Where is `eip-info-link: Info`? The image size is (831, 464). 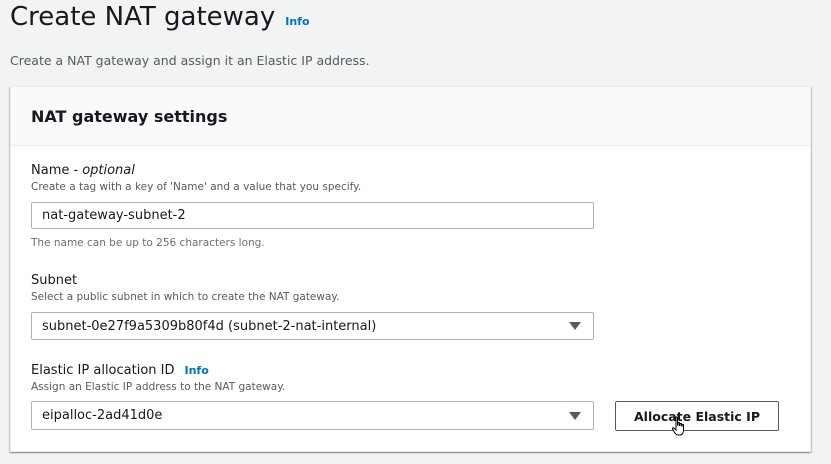 eip-info-link: Info is located at coordinates (197, 370).